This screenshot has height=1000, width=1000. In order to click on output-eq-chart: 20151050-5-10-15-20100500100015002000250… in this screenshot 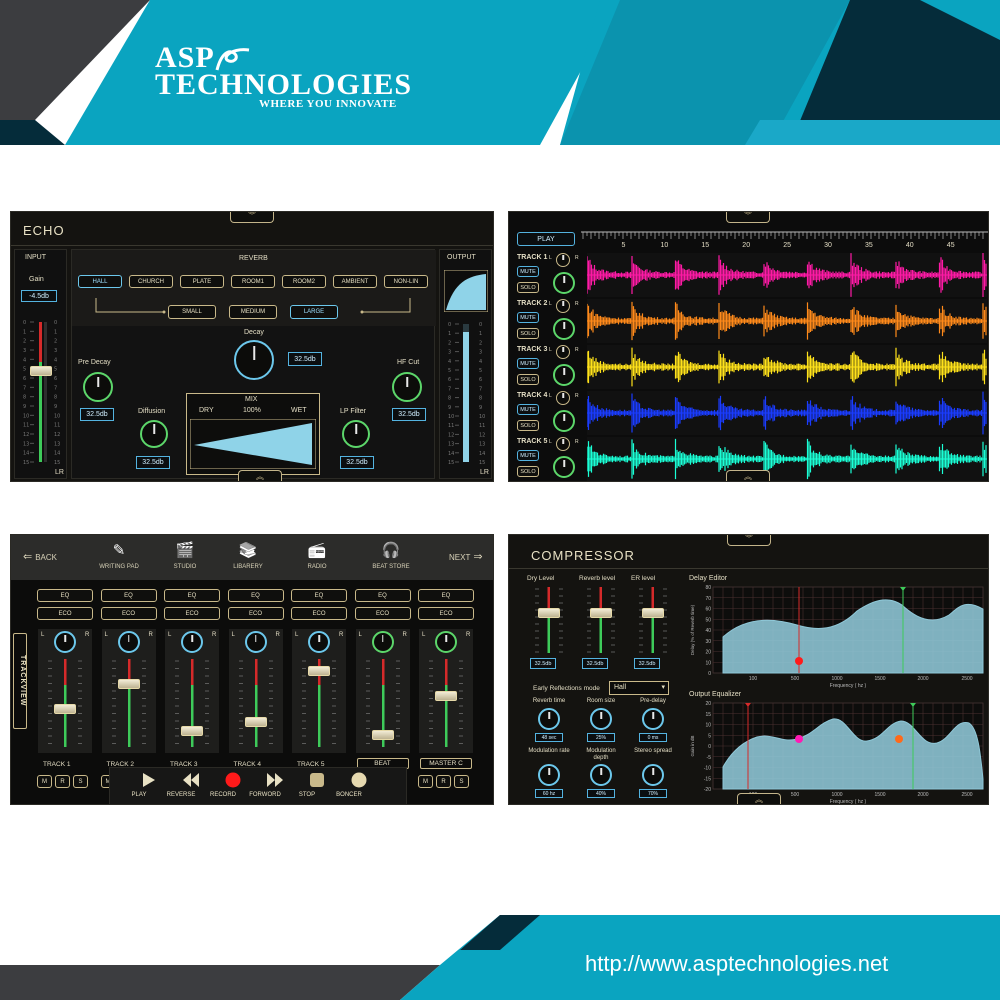, I will do `click(837, 753)`.